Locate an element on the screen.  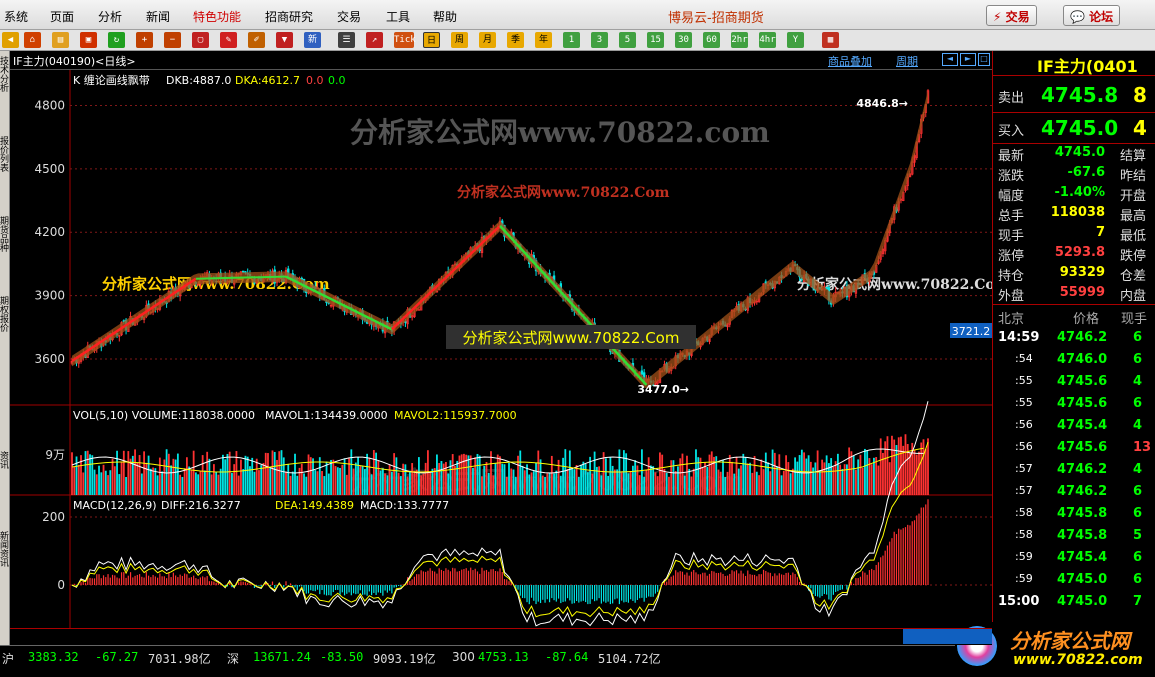
field-label: 最新 is located at coordinates (1011, 156).